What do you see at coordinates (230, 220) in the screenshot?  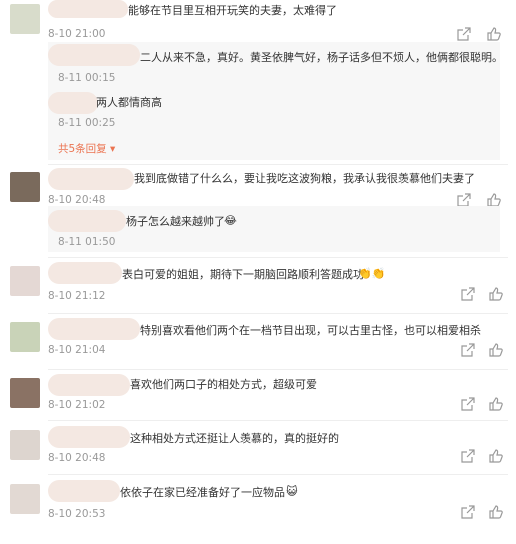 I see `laughing-emoji-icon: 😂` at bounding box center [230, 220].